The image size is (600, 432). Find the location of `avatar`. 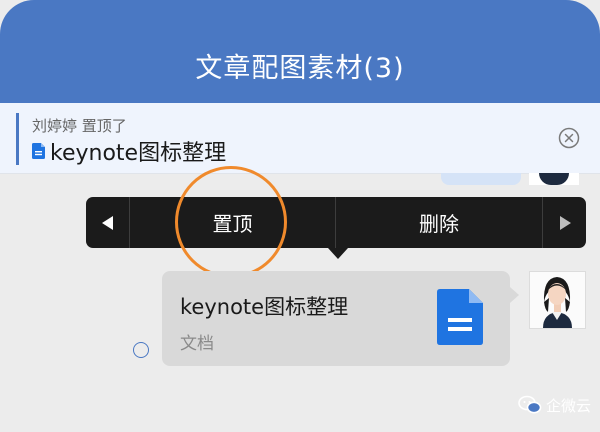

avatar is located at coordinates (557, 300).